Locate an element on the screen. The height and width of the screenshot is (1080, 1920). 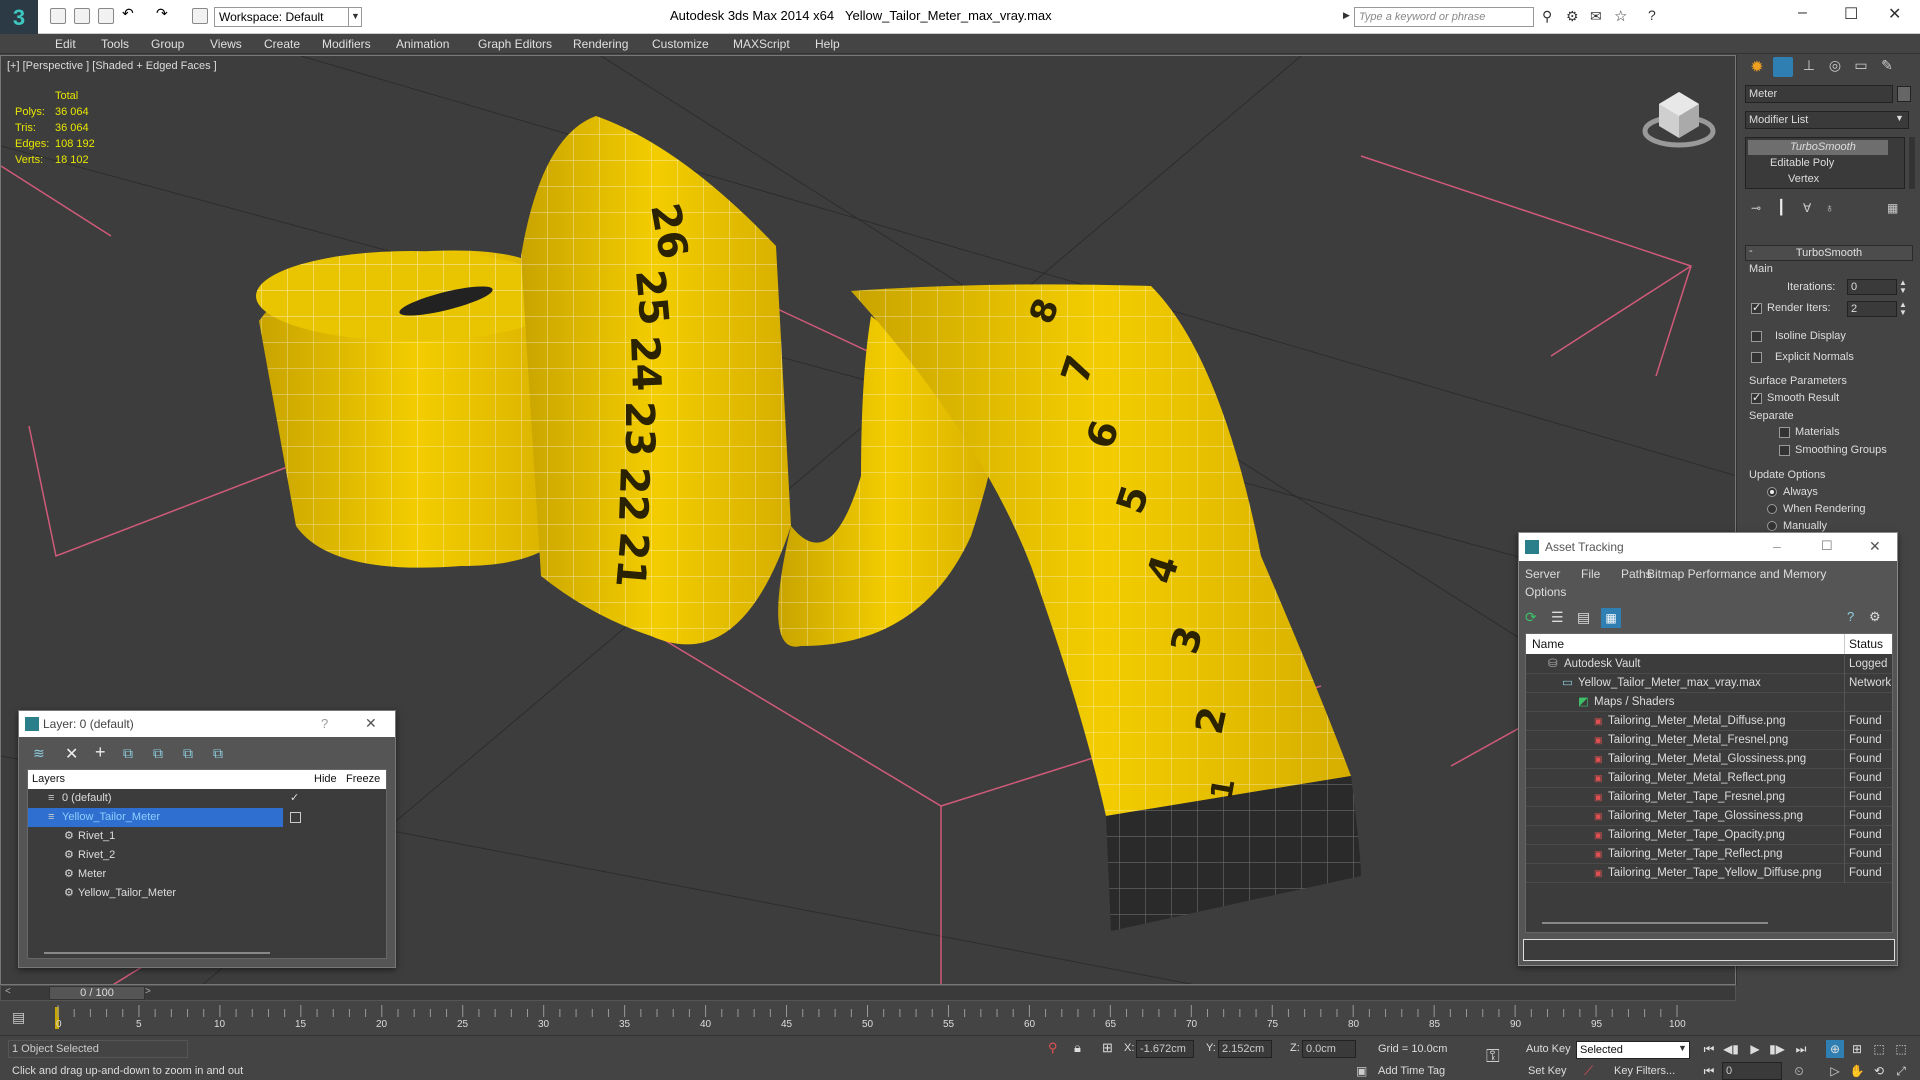
menu-modifiers: Modifiers is located at coordinates (346, 44).